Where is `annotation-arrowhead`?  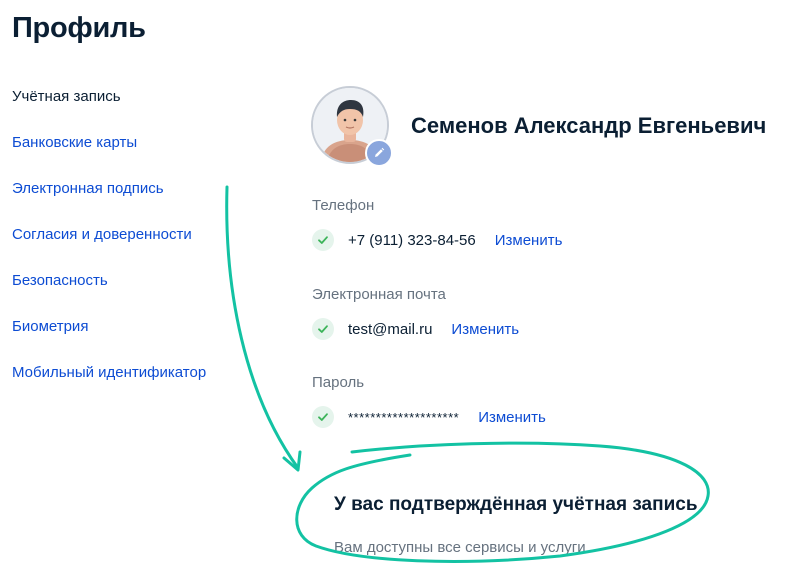
annotation-arrowhead is located at coordinates (292, 461).